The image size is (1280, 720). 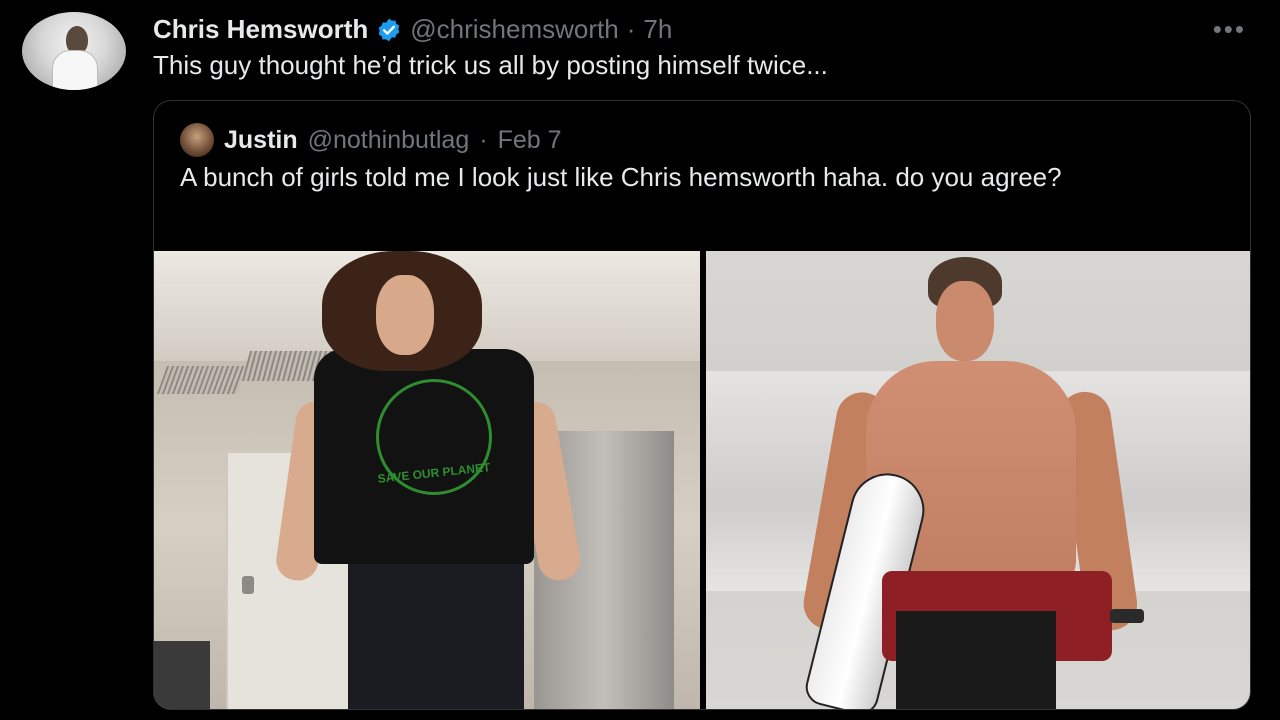 What do you see at coordinates (436, 634) in the screenshot?
I see `pants` at bounding box center [436, 634].